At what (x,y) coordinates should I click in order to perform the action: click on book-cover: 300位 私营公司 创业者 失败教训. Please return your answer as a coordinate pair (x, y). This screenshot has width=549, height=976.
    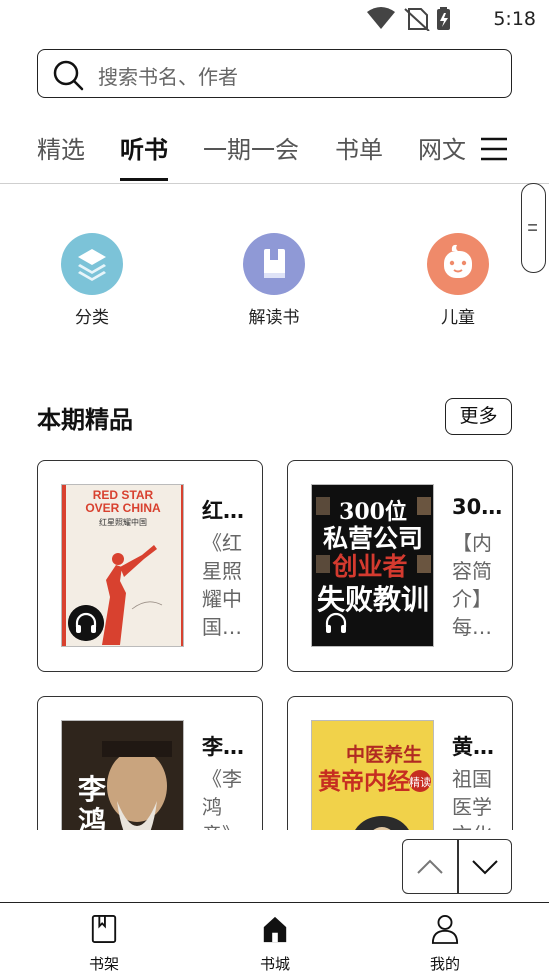
    Looking at the image, I should click on (372, 565).